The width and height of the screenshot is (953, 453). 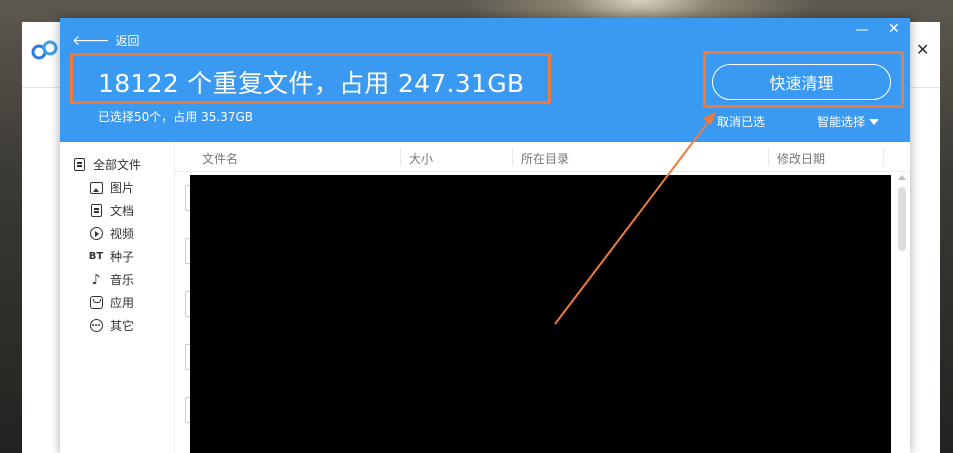 What do you see at coordinates (96, 326) in the screenshot?
I see `more-icon` at bounding box center [96, 326].